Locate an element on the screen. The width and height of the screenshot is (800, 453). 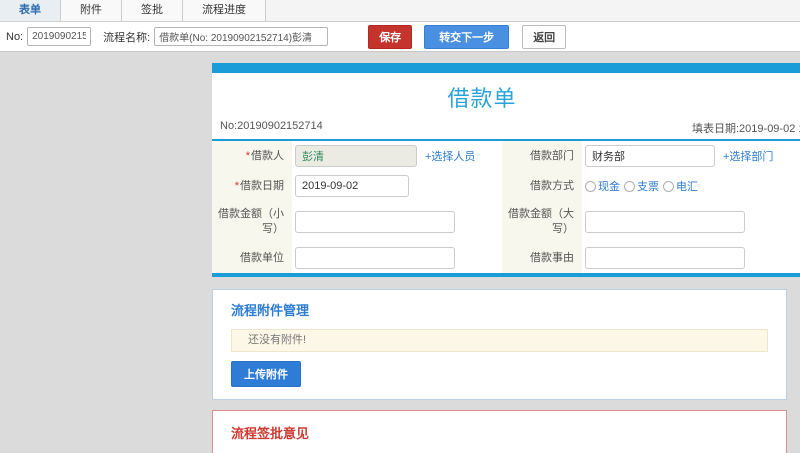
form-fill-date: 填表日期:2019-09-02 15:27:1 is located at coordinates (746, 129).